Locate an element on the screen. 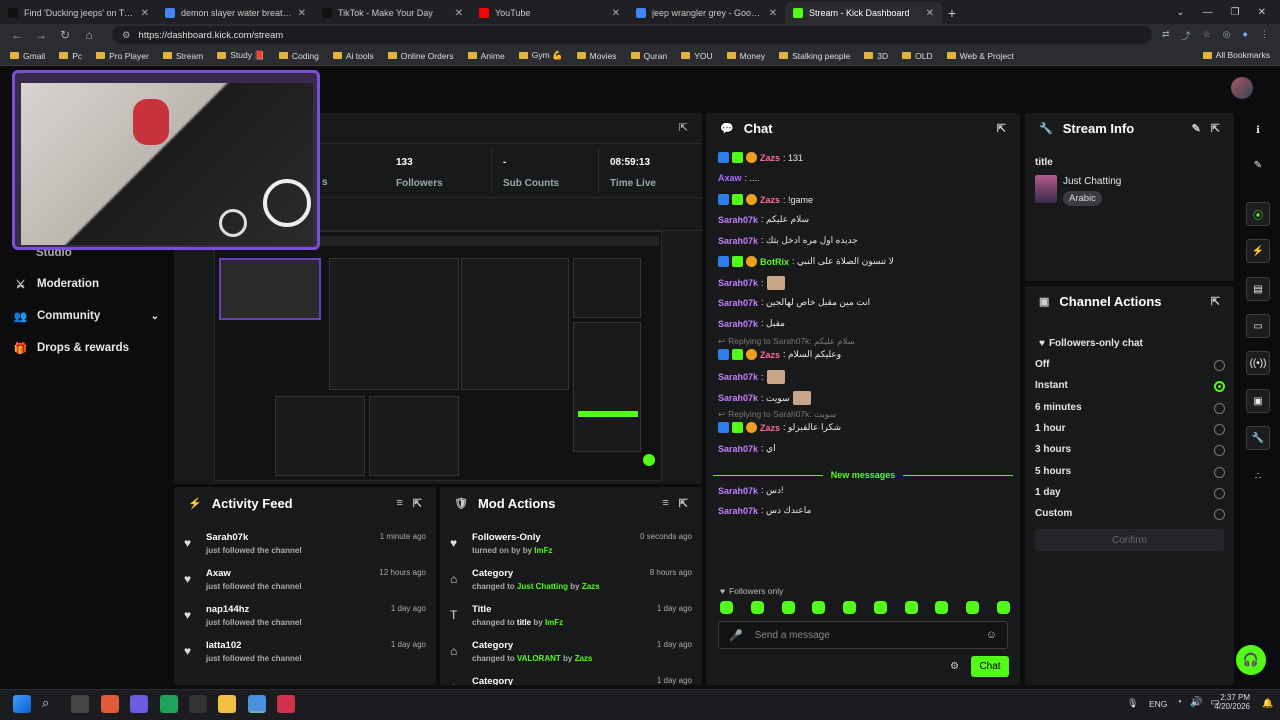 This screenshot has height=720, width=1280. bookmark-item: Anime is located at coordinates (486, 56).